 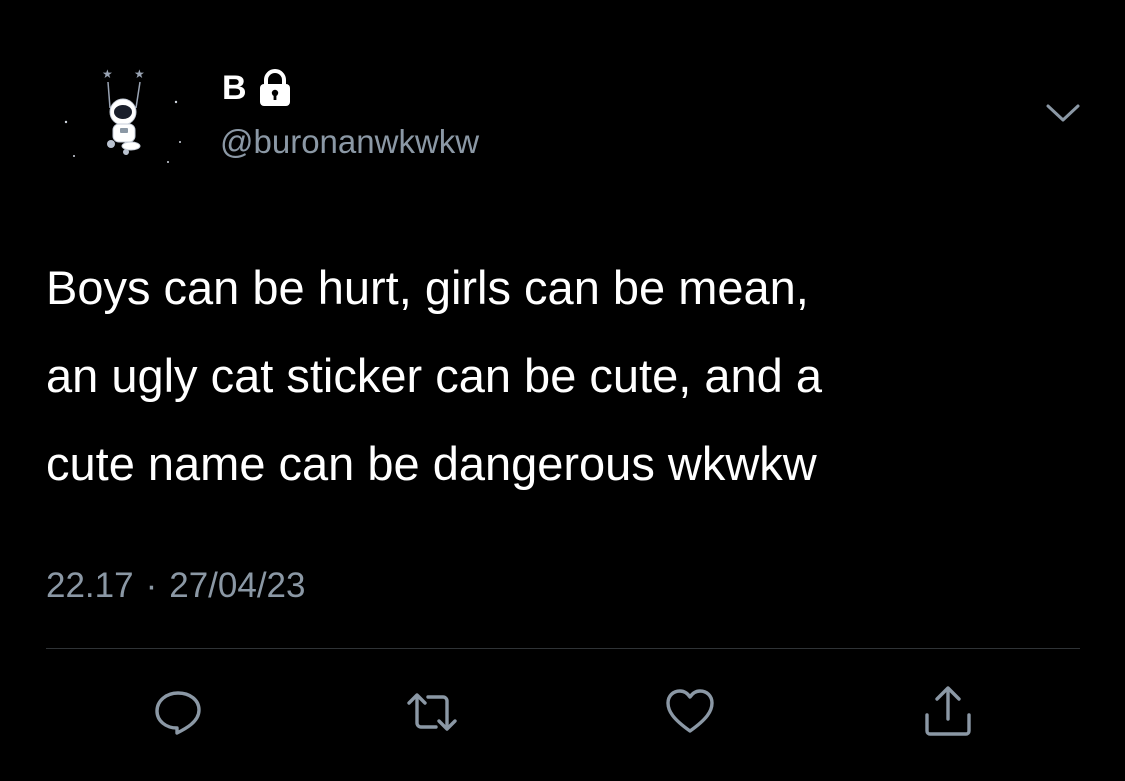 I want to click on author-name-row: B, so click(x=258, y=88).